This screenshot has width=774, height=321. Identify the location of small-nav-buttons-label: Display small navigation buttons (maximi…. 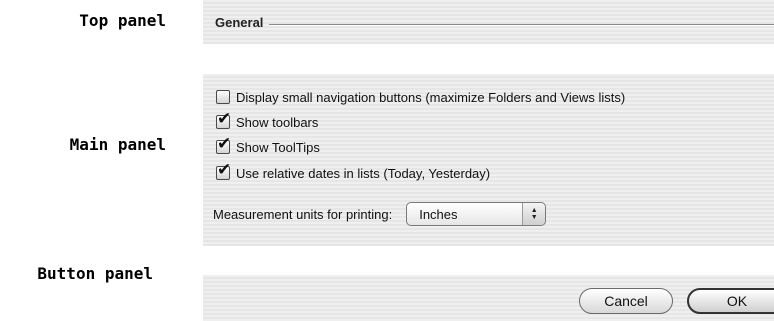
(431, 97).